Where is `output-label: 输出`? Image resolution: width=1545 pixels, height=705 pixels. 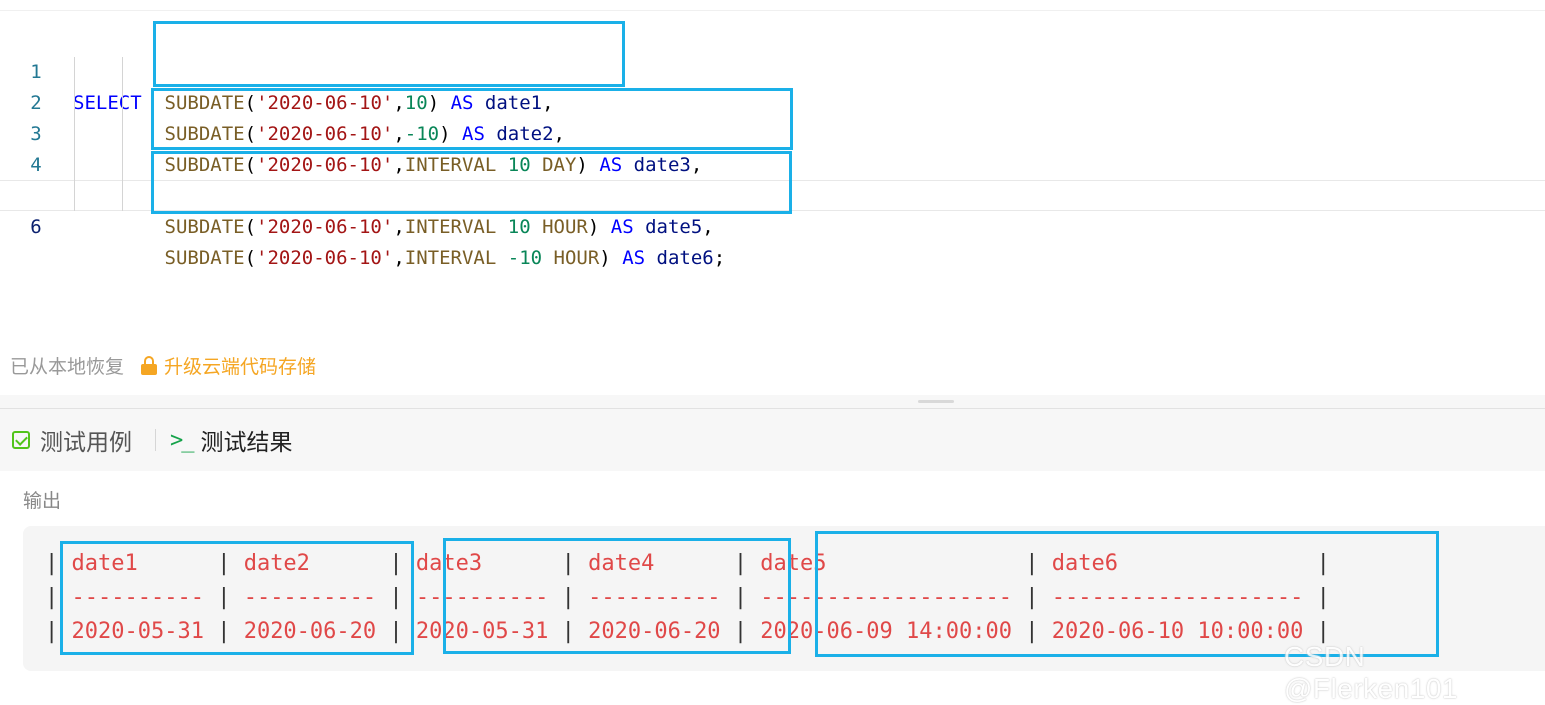
output-label: 输出 is located at coordinates (42, 501).